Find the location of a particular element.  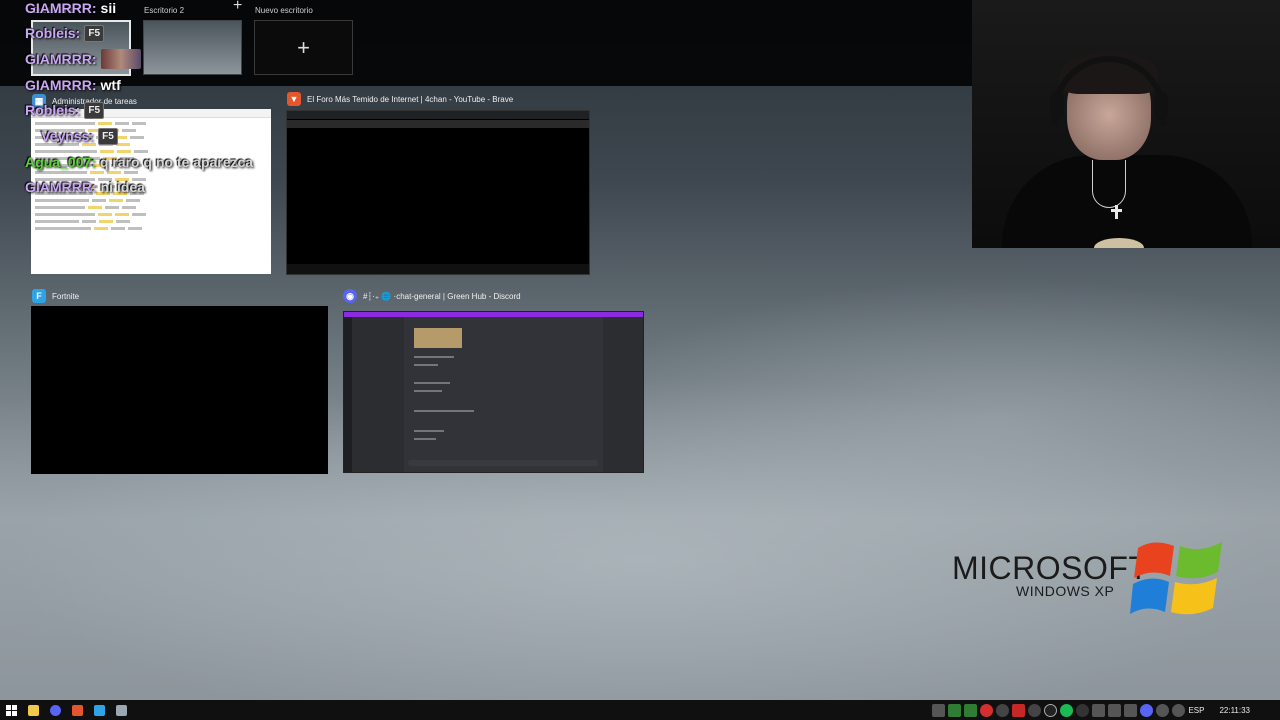

window-title-fortnite: F Fortnite is located at coordinates (55, 296).